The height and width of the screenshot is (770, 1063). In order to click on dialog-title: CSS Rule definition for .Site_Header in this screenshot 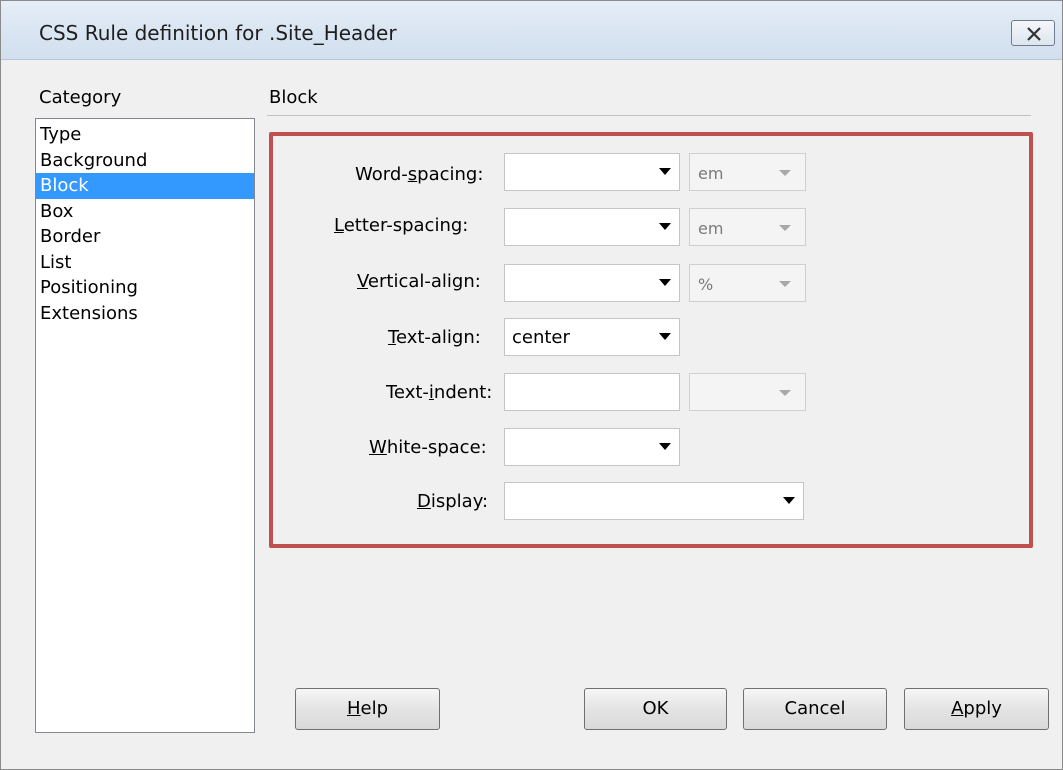, I will do `click(218, 33)`.